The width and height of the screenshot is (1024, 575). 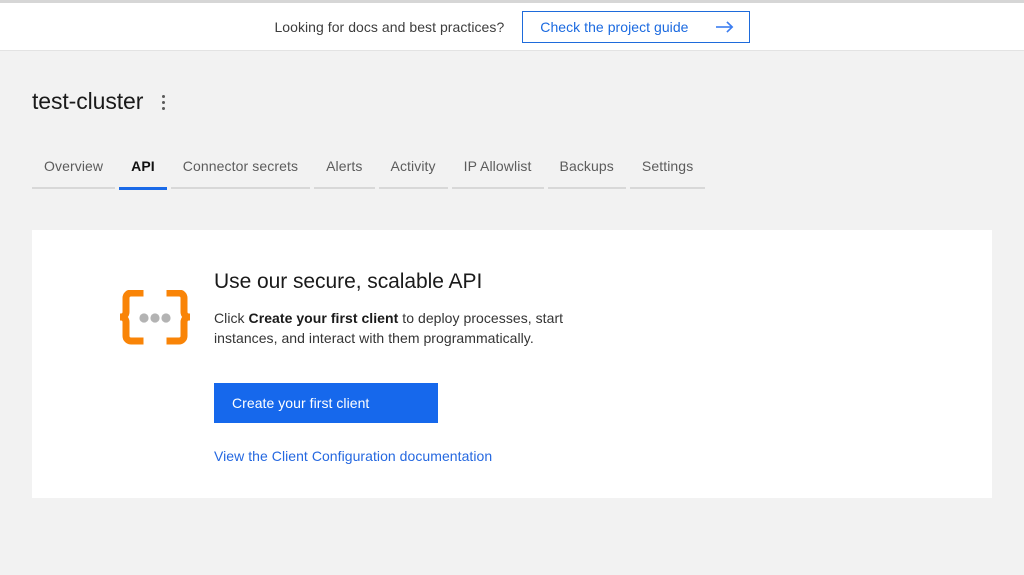 I want to click on card-heading: Use our secure, scalable API, so click(x=348, y=281).